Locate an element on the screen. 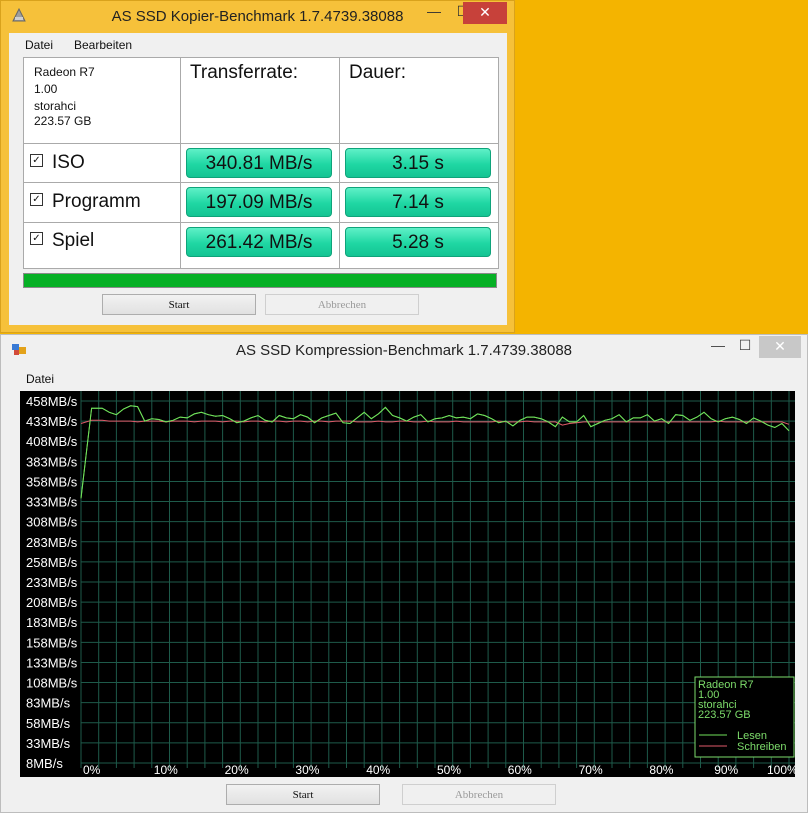 The height and width of the screenshot is (813, 808). programm-rate: 197.09 MB/s is located at coordinates (259, 202).